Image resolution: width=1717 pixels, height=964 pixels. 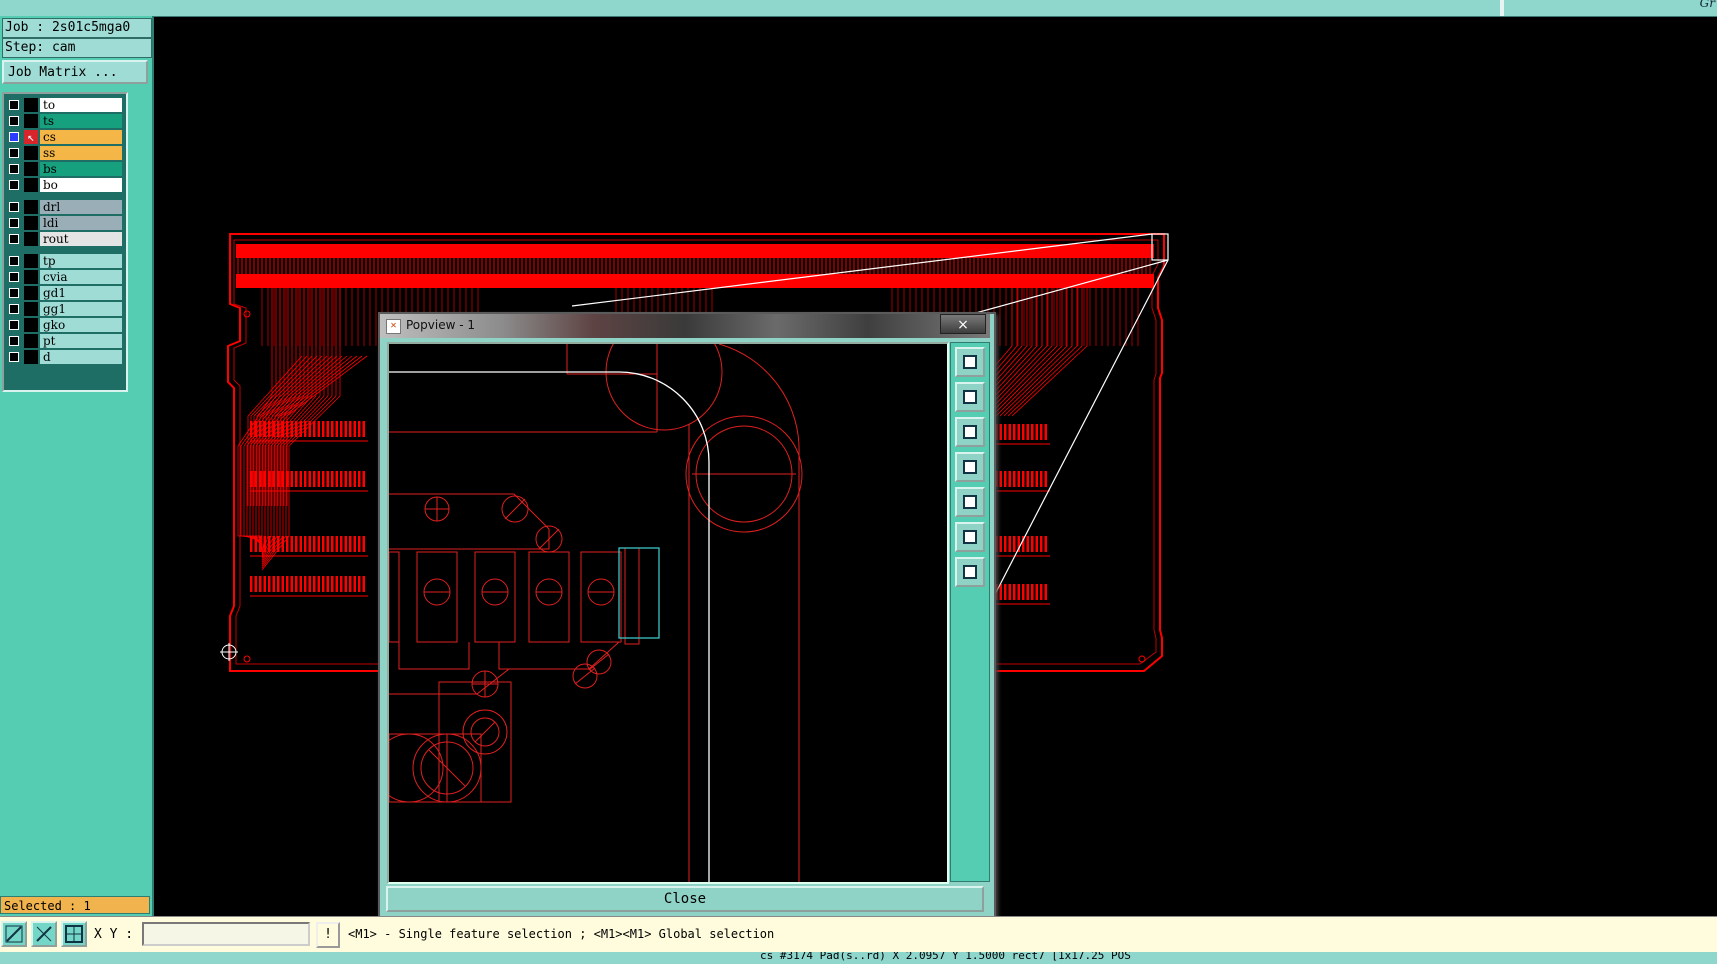 I want to click on layer-row-ss: ss, so click(x=64, y=153).